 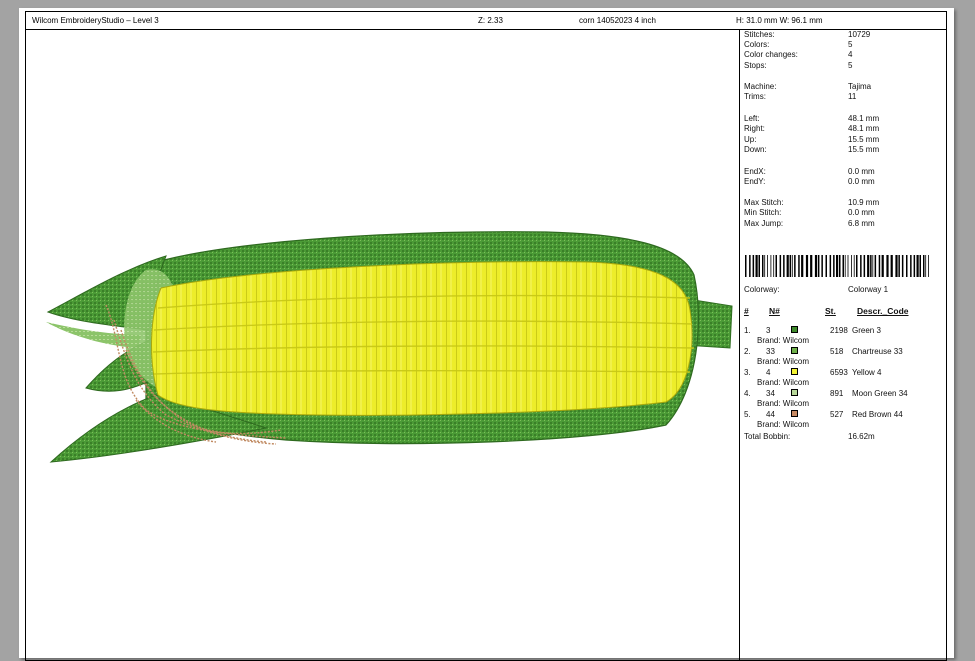 What do you see at coordinates (867, 372) in the screenshot?
I see `color-description: Yellow 4` at bounding box center [867, 372].